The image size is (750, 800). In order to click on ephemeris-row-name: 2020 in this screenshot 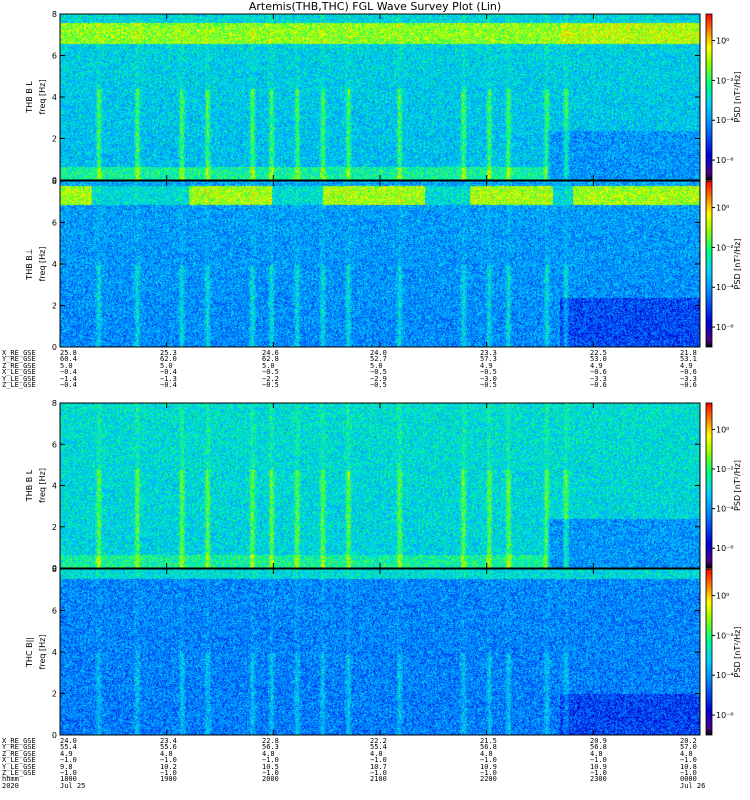, I will do `click(10, 785)`.